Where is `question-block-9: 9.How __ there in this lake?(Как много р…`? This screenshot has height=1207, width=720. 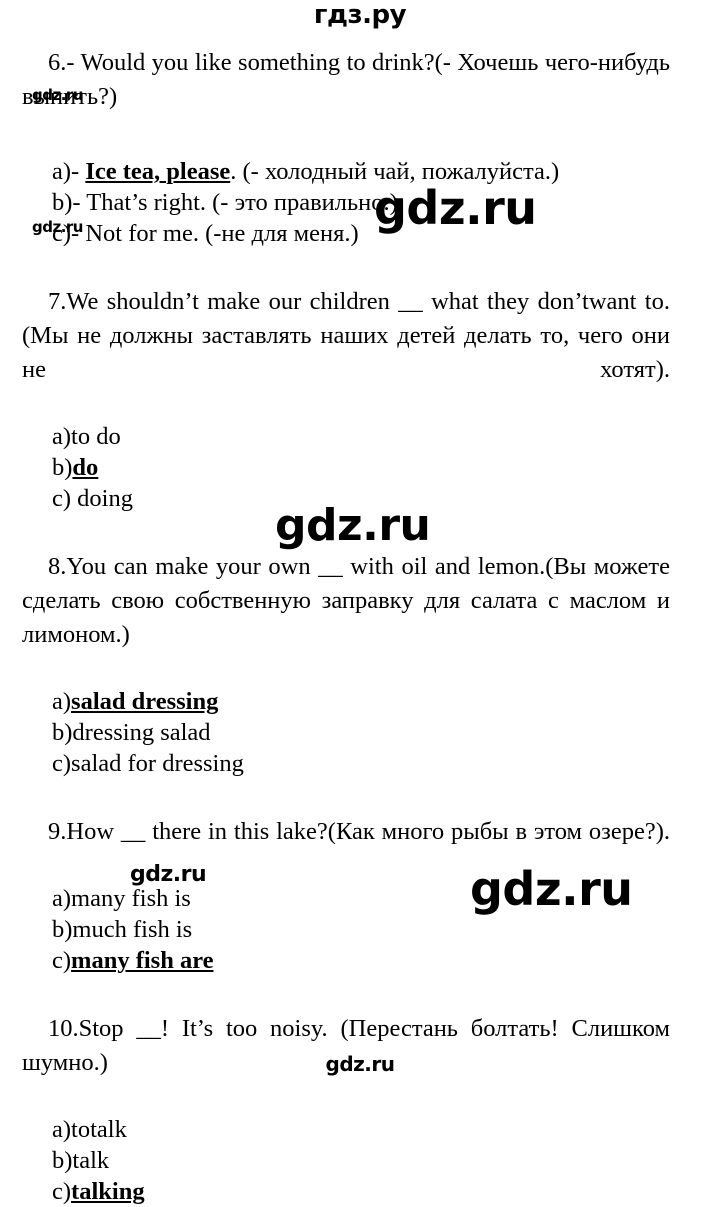
question-block-9: 9.How __ there in this lake?(Как много р… is located at coordinates (346, 895).